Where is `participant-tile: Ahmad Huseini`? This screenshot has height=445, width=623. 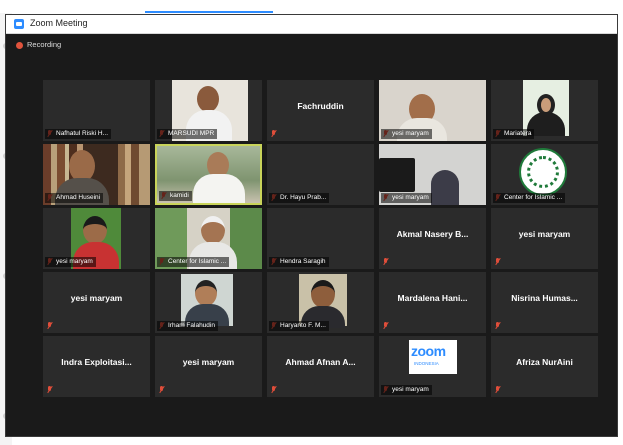
participant-tile: Ahmad Huseini is located at coordinates (96, 174).